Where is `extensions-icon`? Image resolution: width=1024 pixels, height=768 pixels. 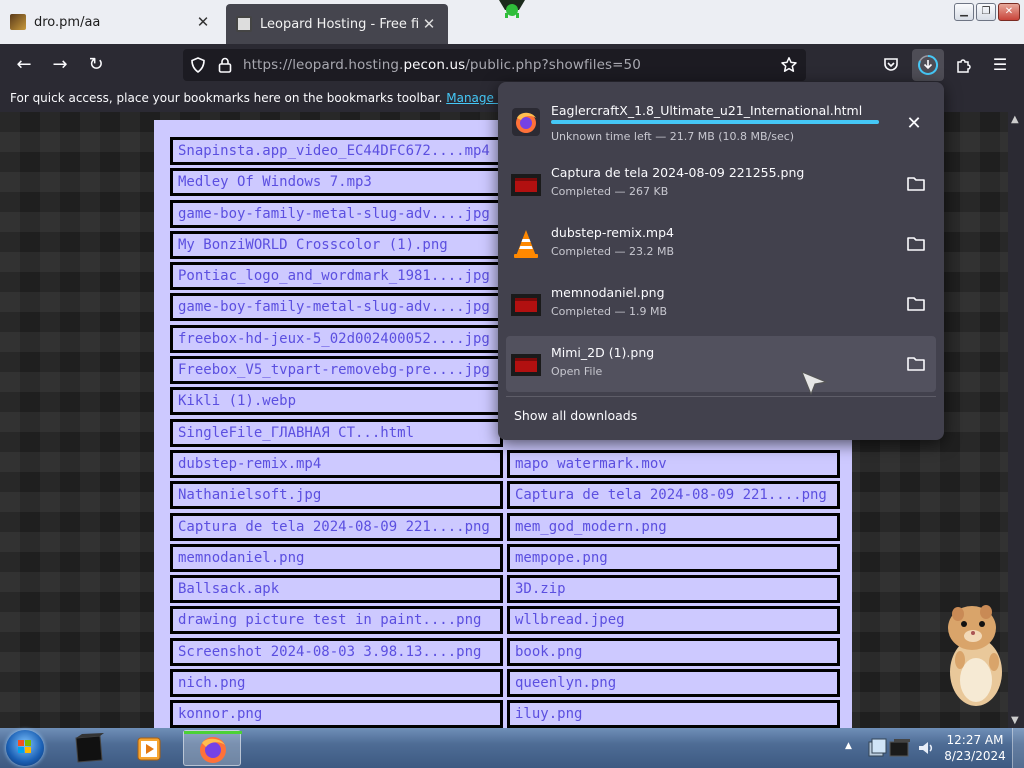
extensions-icon is located at coordinates (964, 65).